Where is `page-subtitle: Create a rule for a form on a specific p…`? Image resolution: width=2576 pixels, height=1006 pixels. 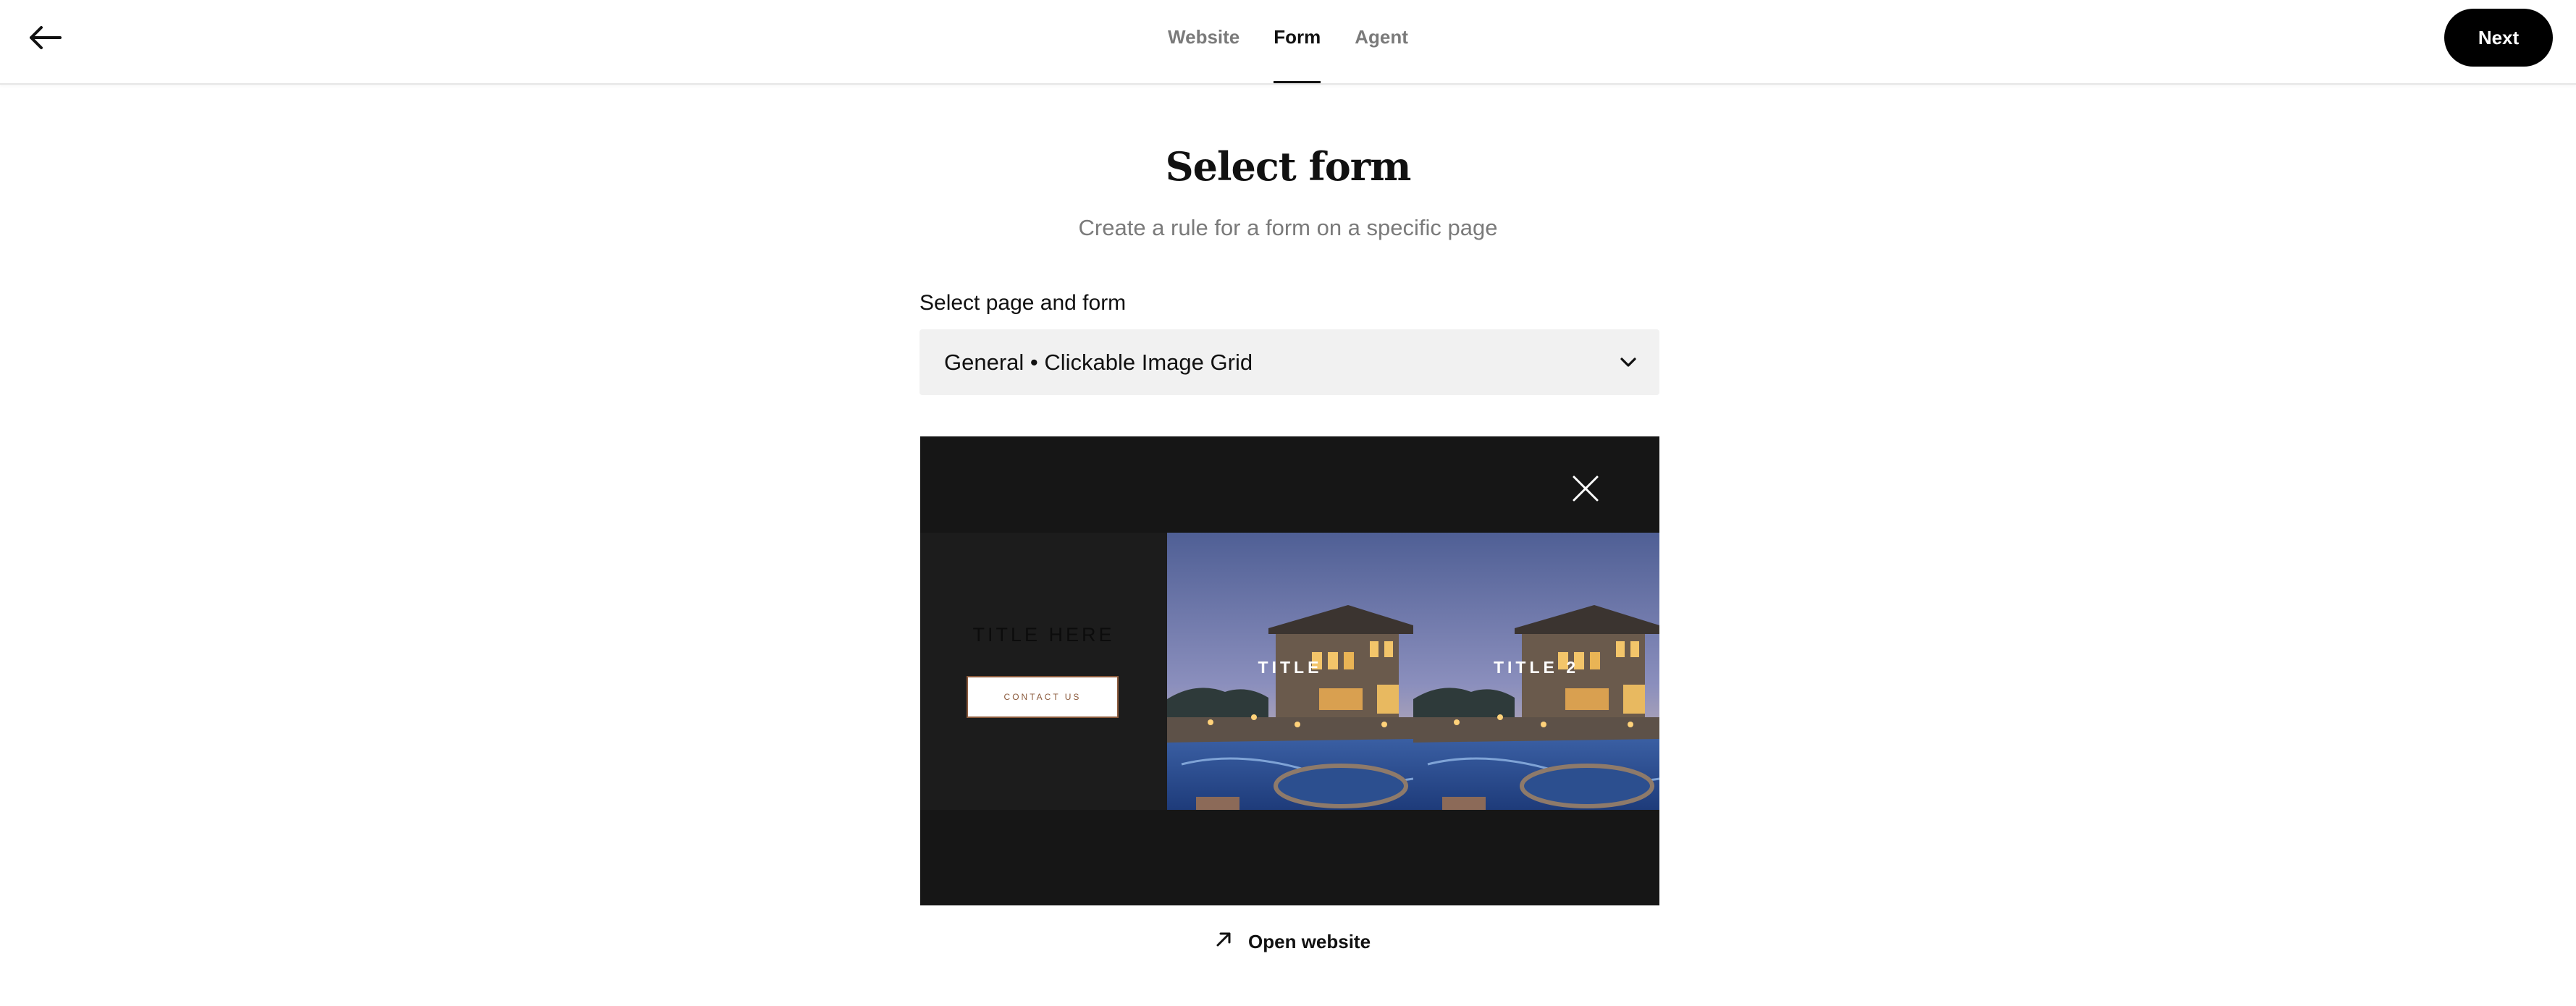 page-subtitle: Create a rule for a form on a specific p… is located at coordinates (1288, 227).